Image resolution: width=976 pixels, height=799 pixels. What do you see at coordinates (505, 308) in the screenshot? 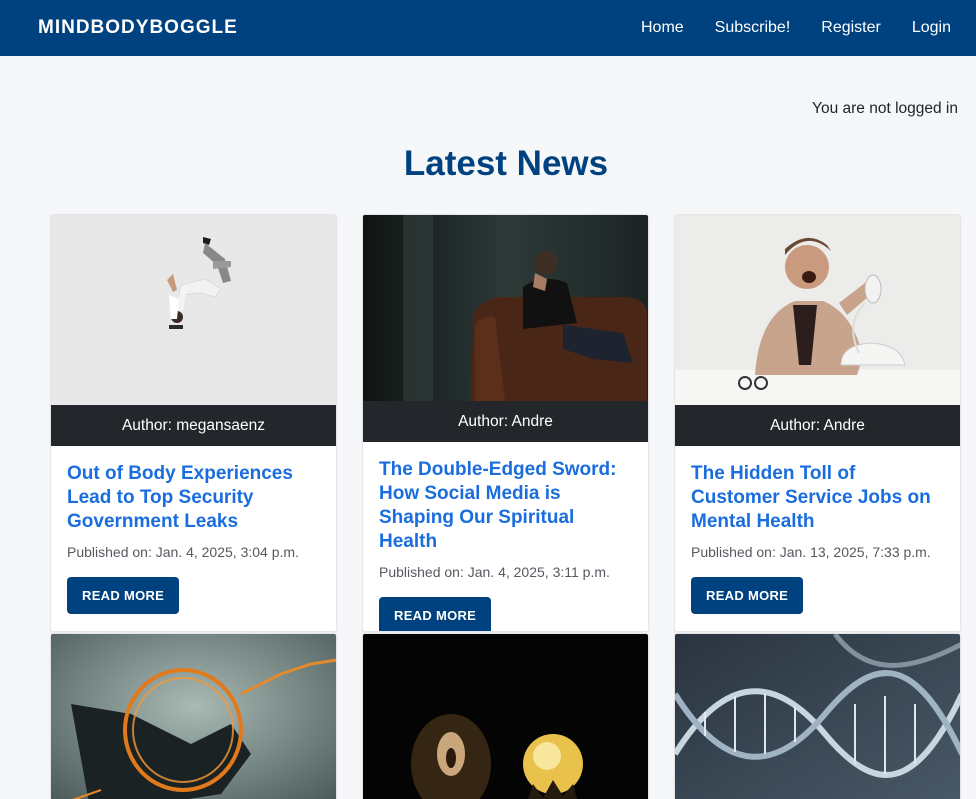
I see `man-on-couch-image` at bounding box center [505, 308].